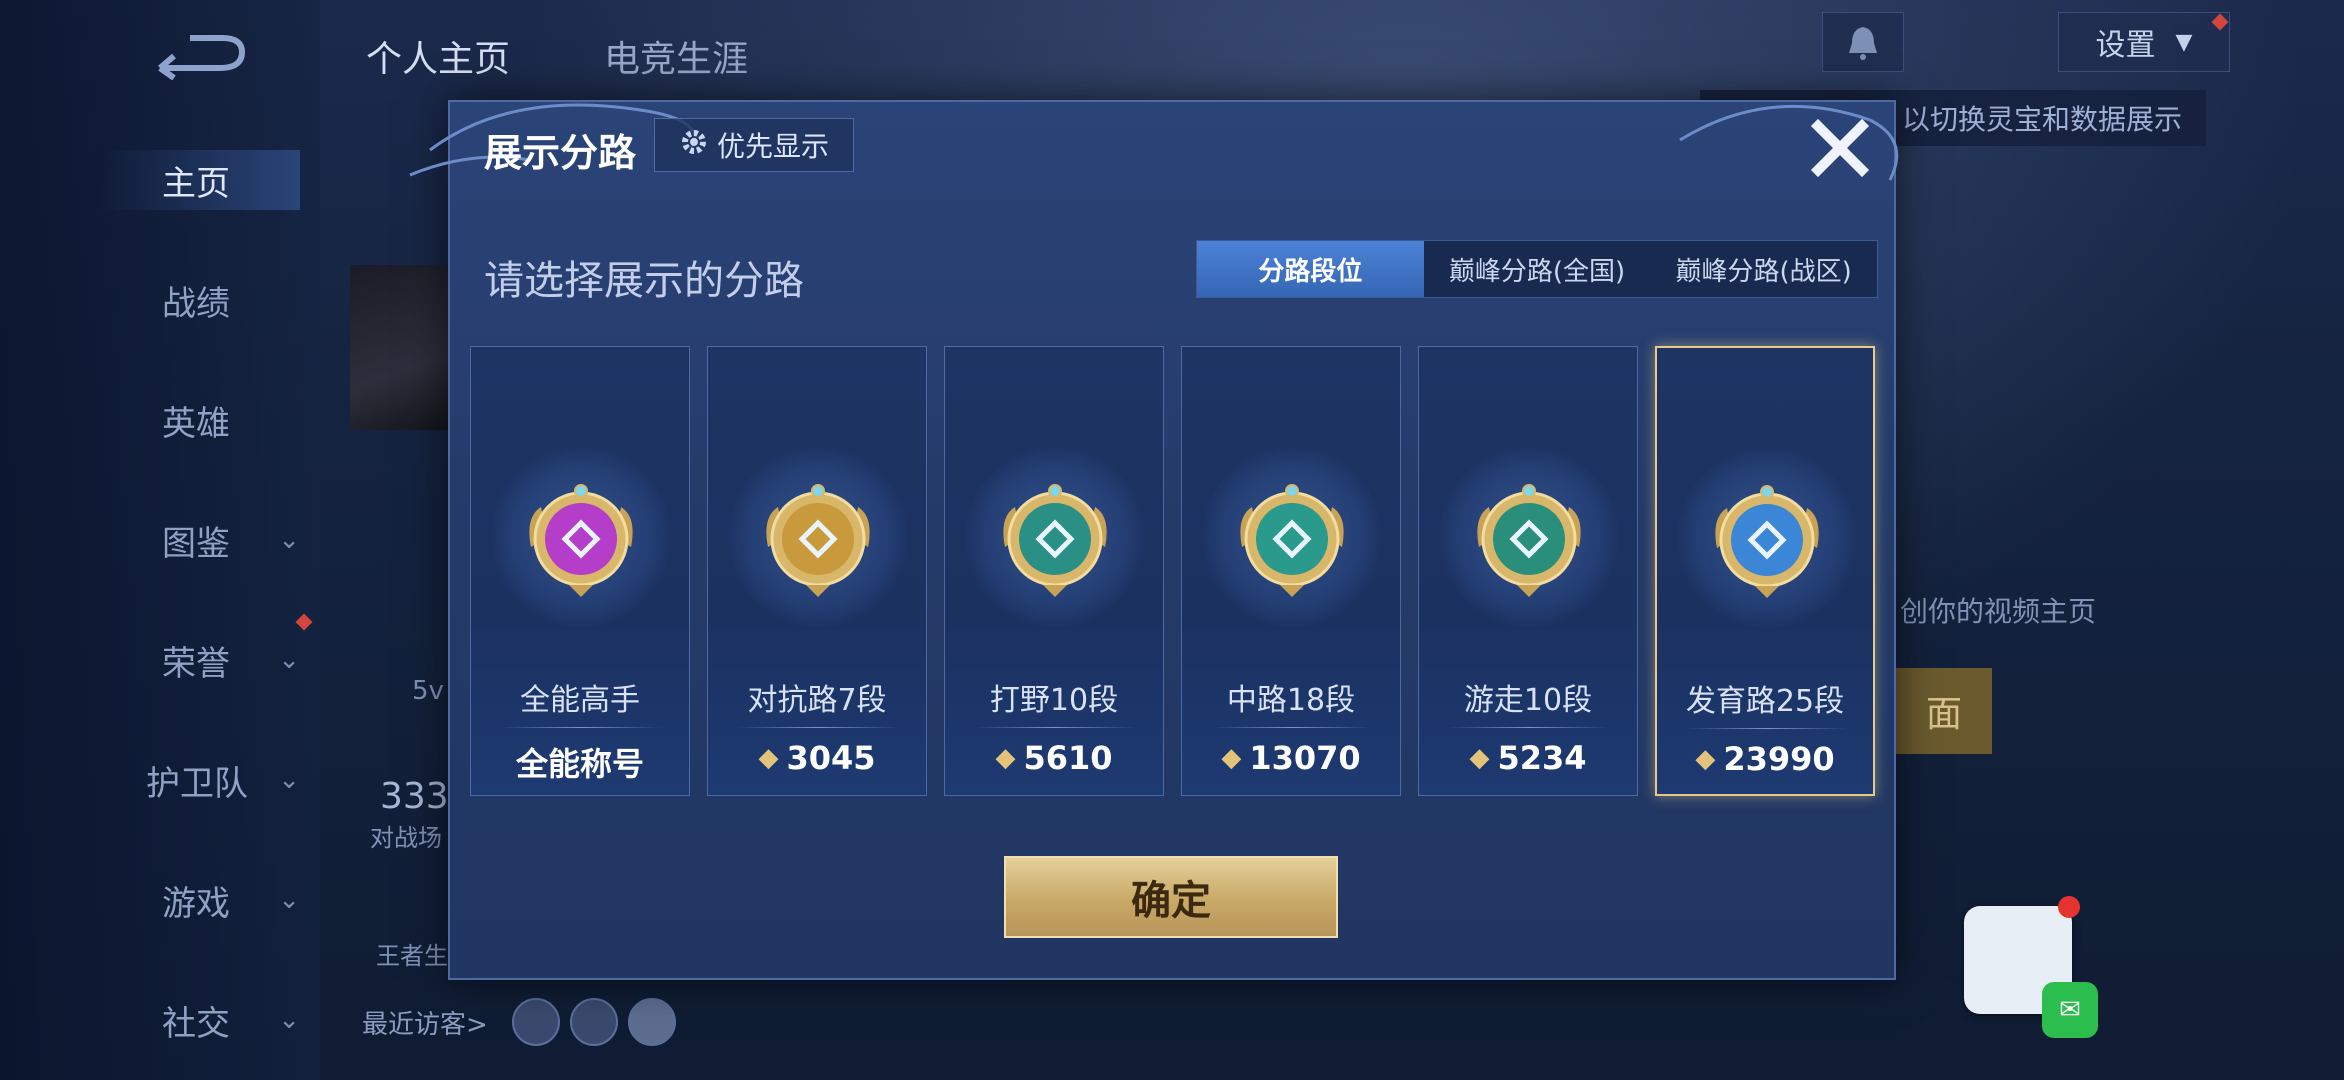 The image size is (2344, 1080). I want to click on sidebar-item-home: 主页, so click(200, 180).